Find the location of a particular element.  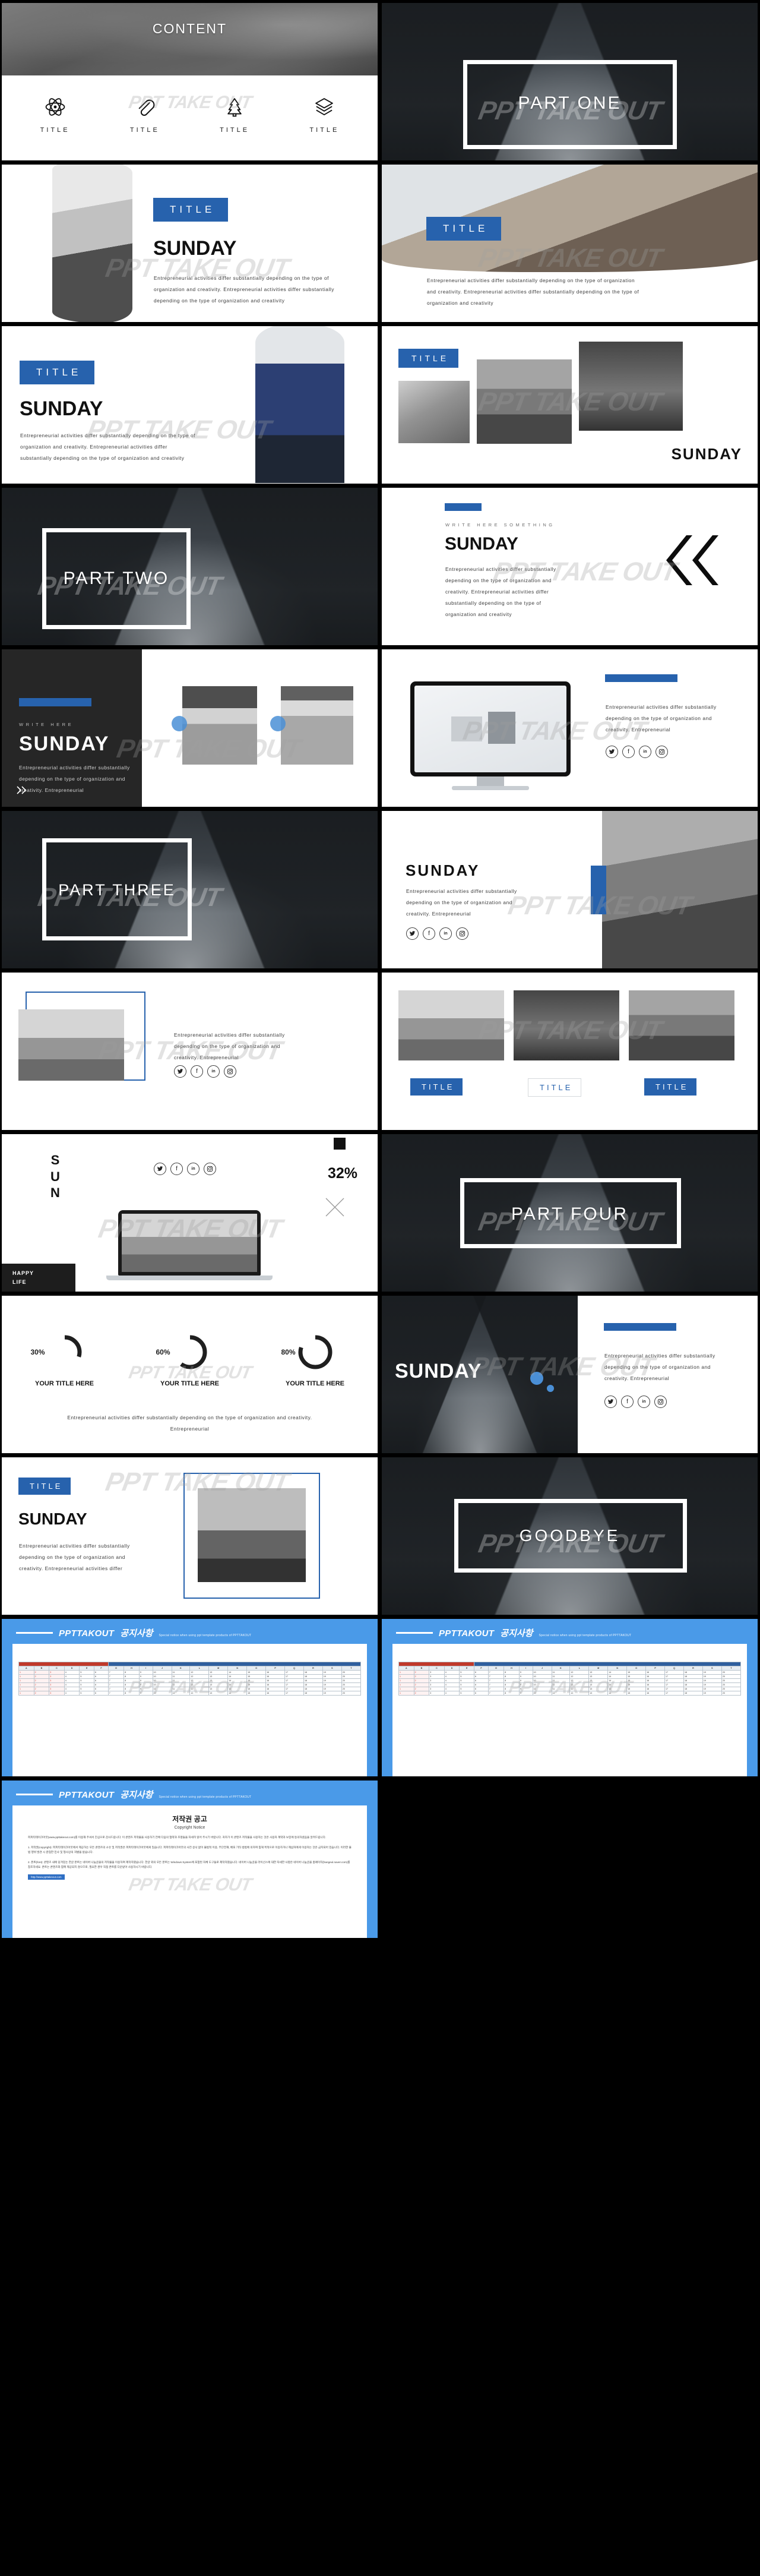

accent-dot-small is located at coordinates (550, 1388).